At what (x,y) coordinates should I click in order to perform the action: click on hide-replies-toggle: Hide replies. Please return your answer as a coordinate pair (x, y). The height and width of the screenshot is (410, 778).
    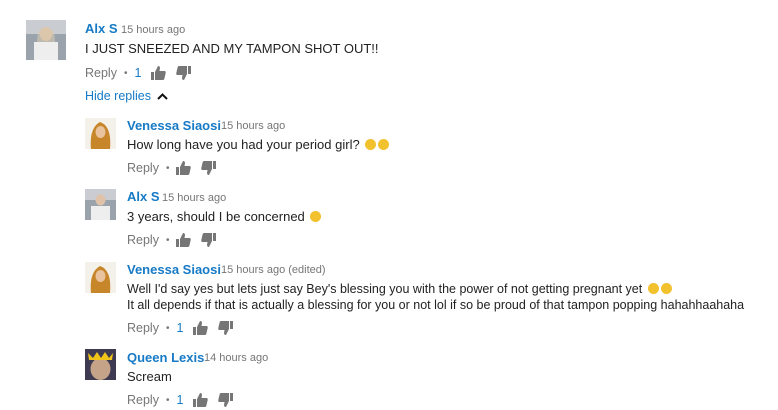
    Looking at the image, I should click on (126, 96).